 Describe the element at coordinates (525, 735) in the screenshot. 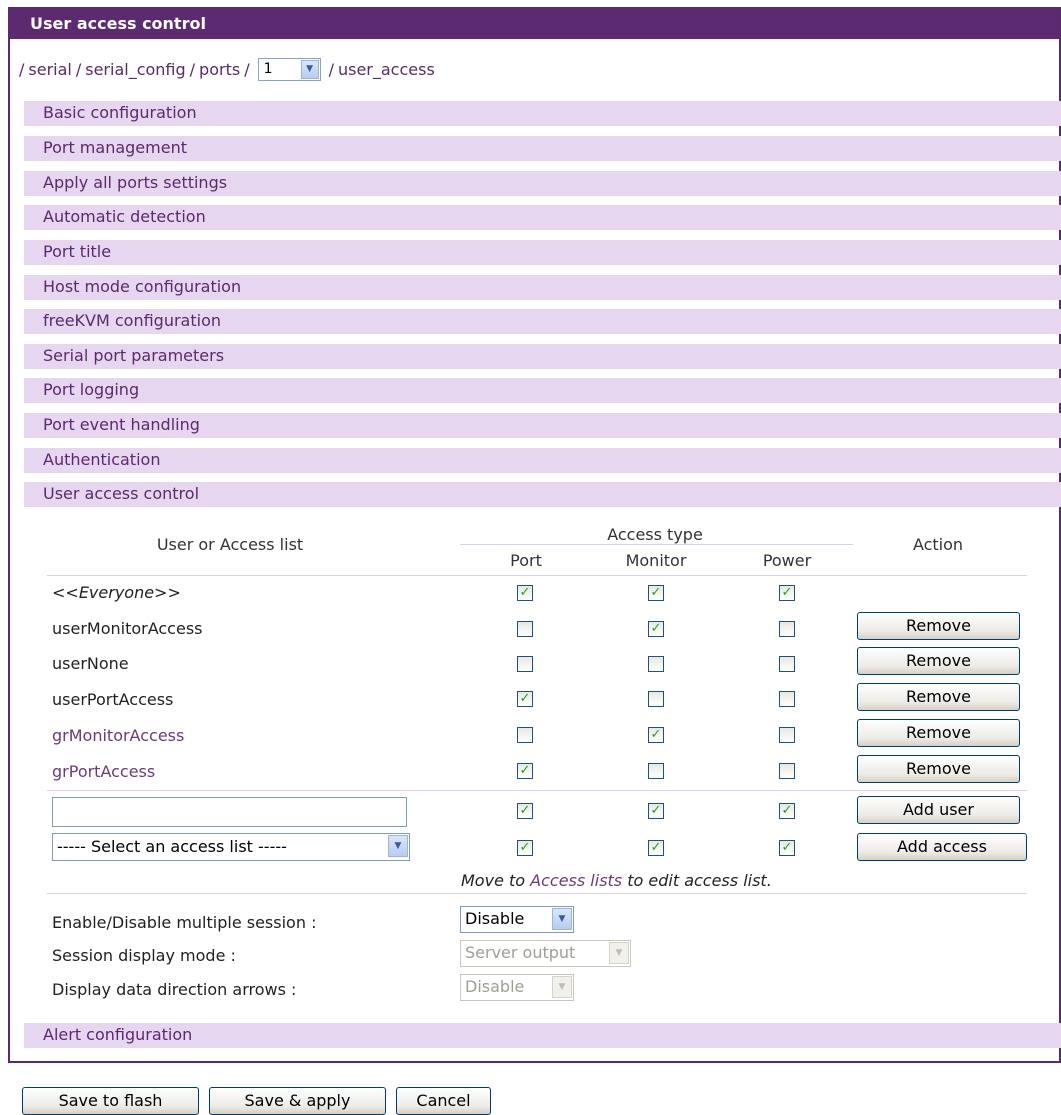

I see `gr-monitor-access-port-checkbox` at that location.